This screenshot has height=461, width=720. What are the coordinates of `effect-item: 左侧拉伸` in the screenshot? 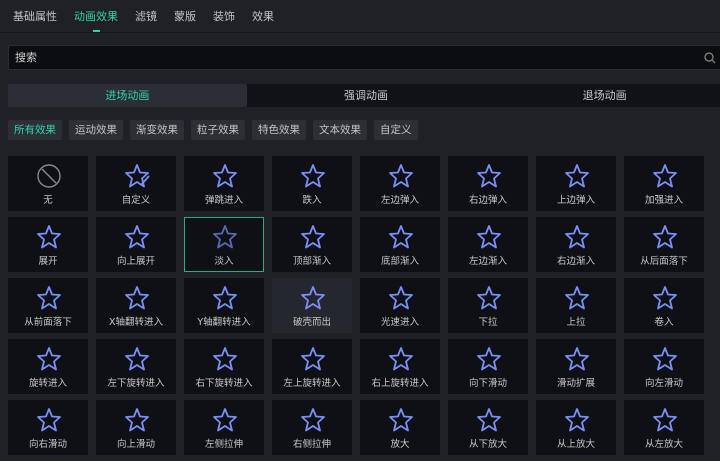 It's located at (224, 427).